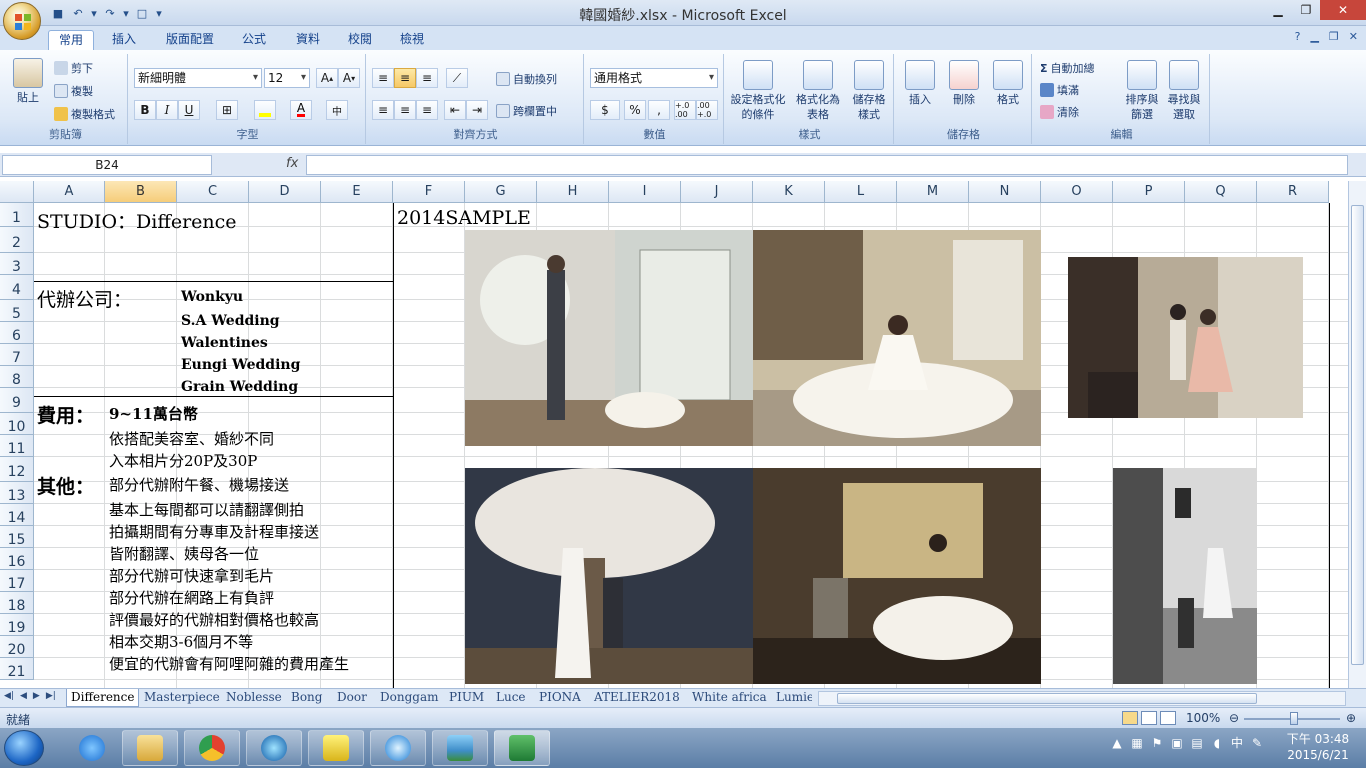 This screenshot has width=1366, height=768. I want to click on column-header-j: J, so click(717, 192).